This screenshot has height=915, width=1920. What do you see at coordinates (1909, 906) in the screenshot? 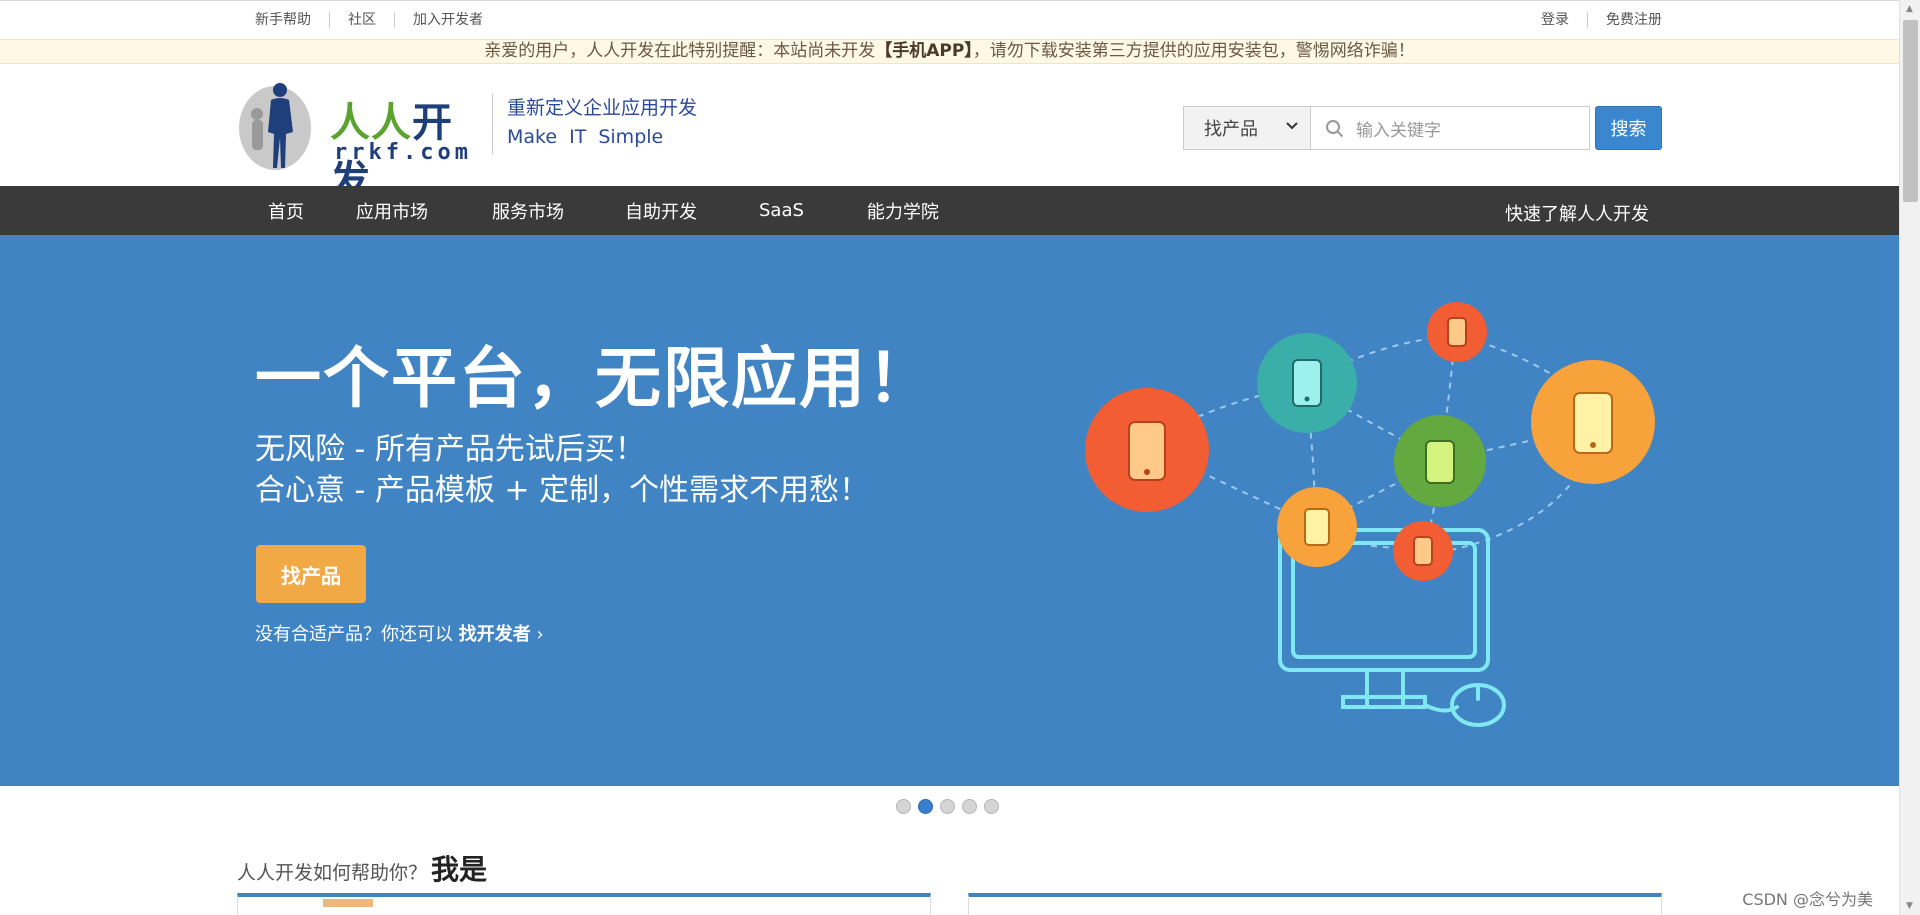
I see `scroll-down-arrow-icon: ▼` at bounding box center [1909, 906].